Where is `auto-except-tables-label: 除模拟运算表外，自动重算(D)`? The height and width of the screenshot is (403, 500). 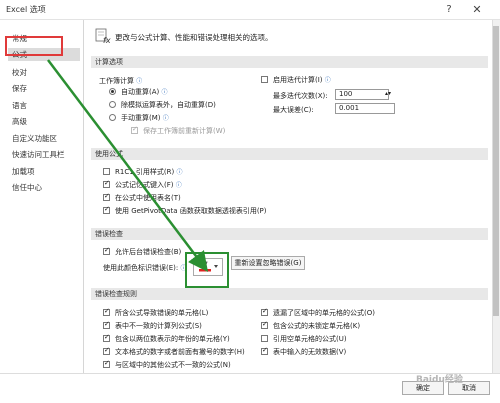 auto-except-tables-label: 除模拟运算表外，自动重算(D) is located at coordinates (168, 105).